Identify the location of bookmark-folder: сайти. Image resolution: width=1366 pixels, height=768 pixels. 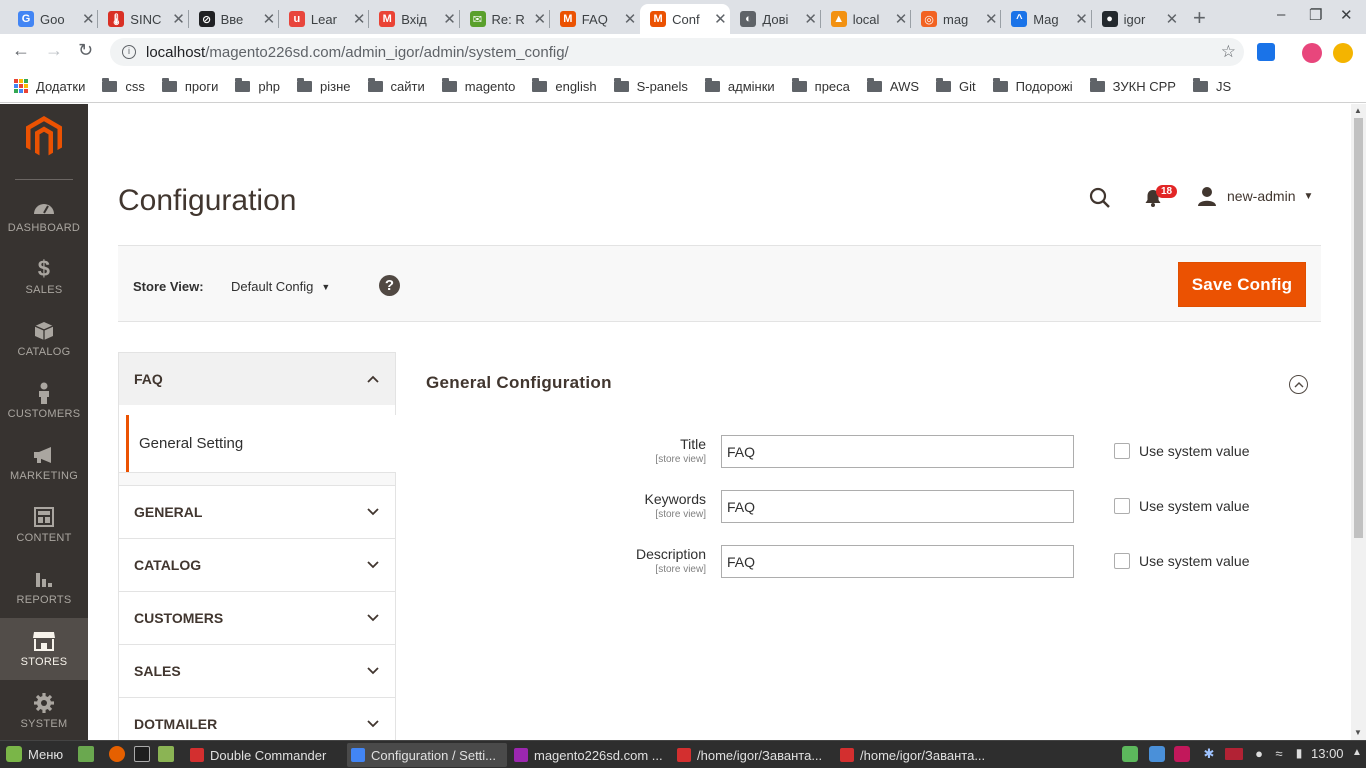
(396, 85).